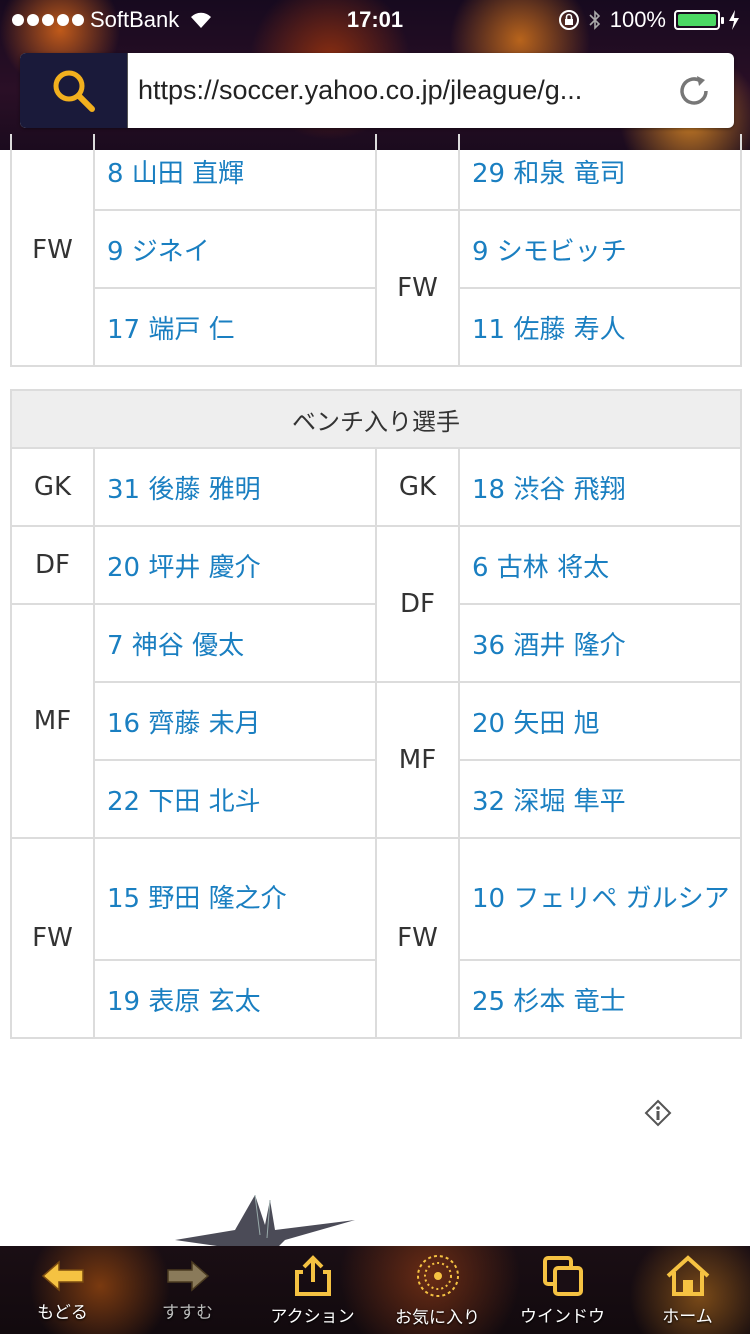  I want to click on player-link: 10 フェリペ ガルシア, so click(600, 899).